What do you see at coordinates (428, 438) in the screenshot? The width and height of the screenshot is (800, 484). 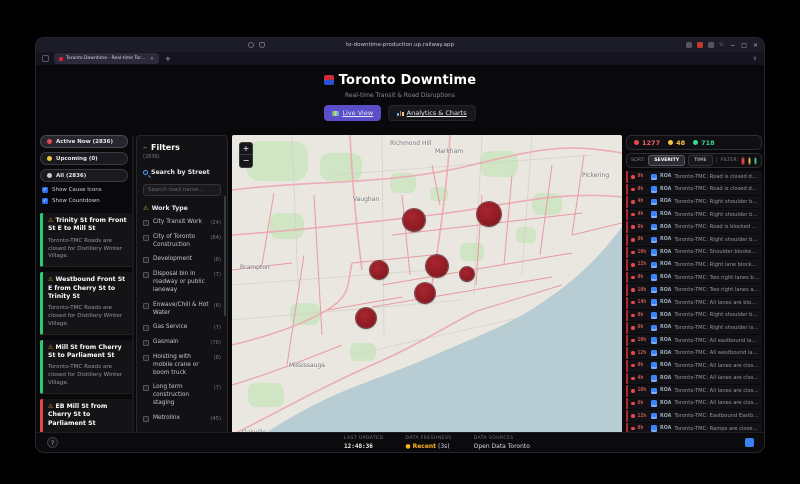 I see `data-freshness-label: DATA FRESHNESS` at bounding box center [428, 438].